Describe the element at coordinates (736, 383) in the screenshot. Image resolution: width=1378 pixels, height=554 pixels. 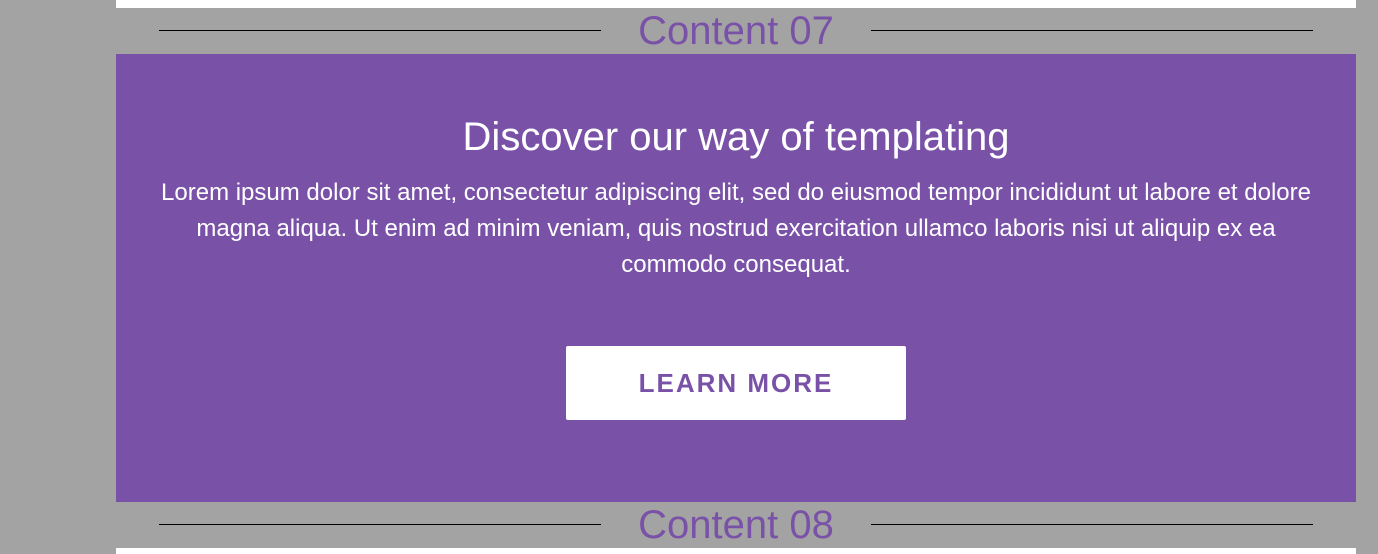
I see `learn-more-button: LEARN MORE` at that location.